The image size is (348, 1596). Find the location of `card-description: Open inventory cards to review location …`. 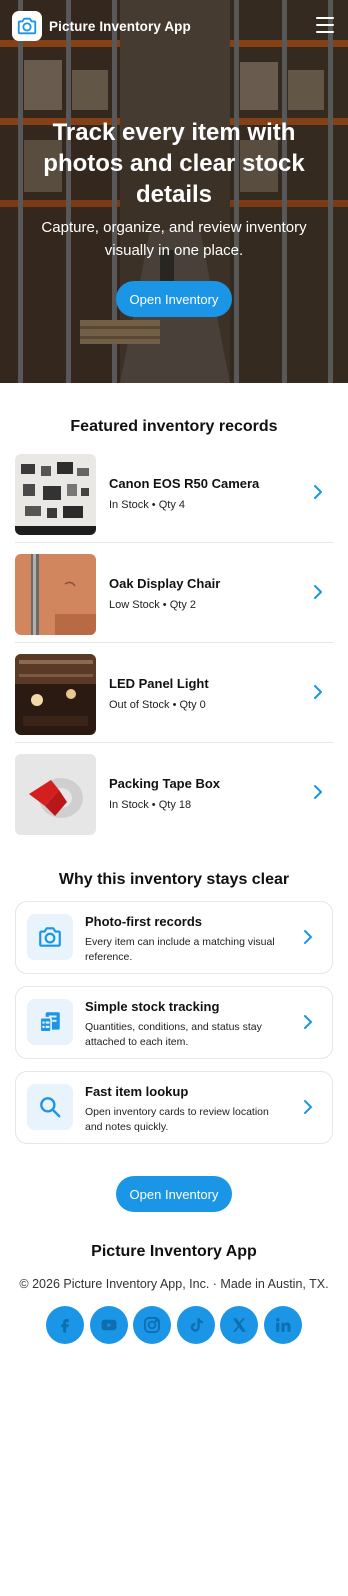

card-description: Open inventory cards to review location … is located at coordinates (177, 1119).